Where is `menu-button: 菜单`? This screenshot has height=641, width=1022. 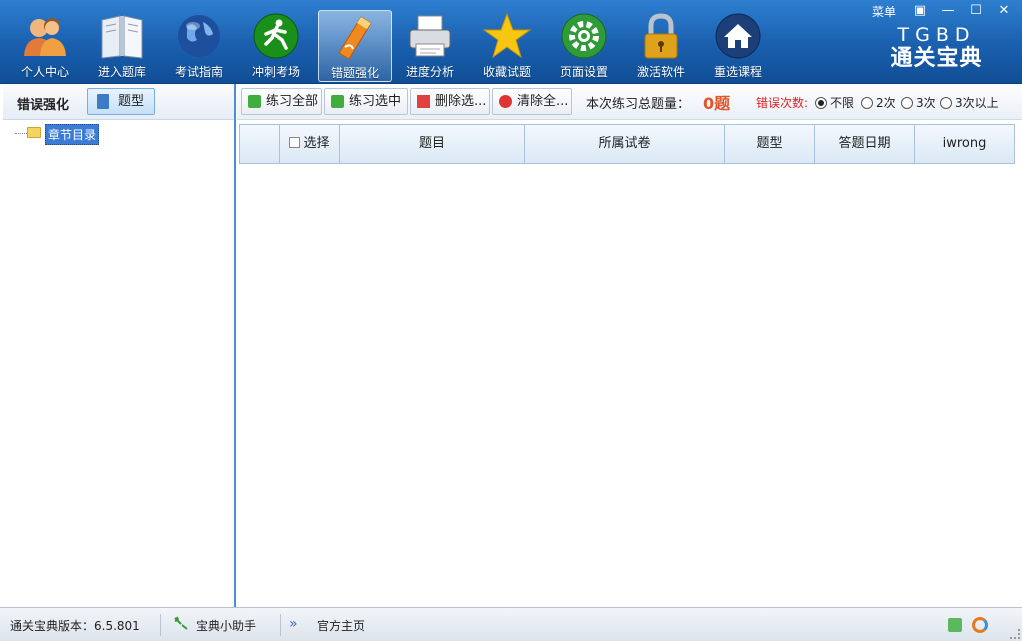 menu-button: 菜单 is located at coordinates (884, 11).